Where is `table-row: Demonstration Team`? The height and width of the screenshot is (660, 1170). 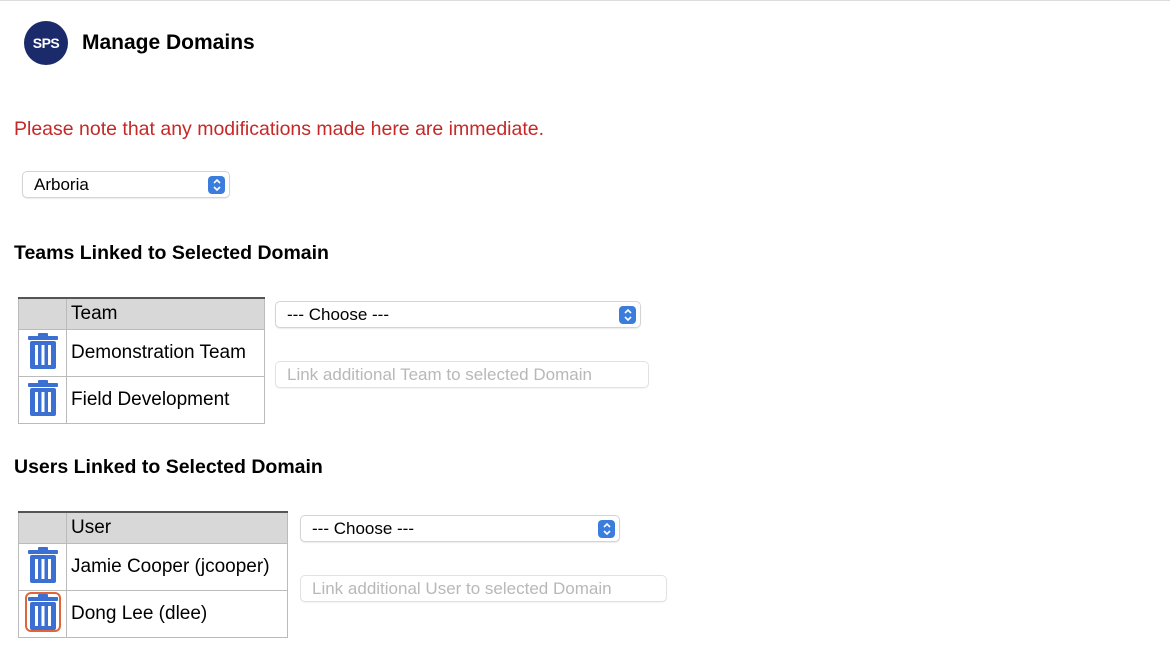 table-row: Demonstration Team is located at coordinates (141, 352).